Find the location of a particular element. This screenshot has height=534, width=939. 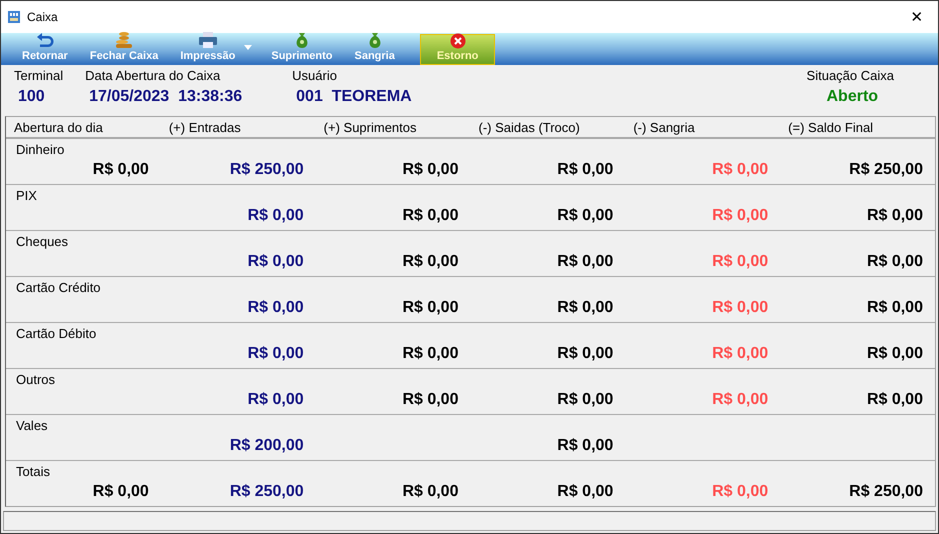

cash-register-icon is located at coordinates (14, 17).